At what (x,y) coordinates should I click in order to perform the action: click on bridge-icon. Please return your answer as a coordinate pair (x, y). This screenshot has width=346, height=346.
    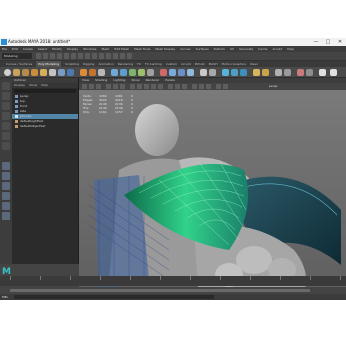
    Looking at the image, I should click on (123, 72).